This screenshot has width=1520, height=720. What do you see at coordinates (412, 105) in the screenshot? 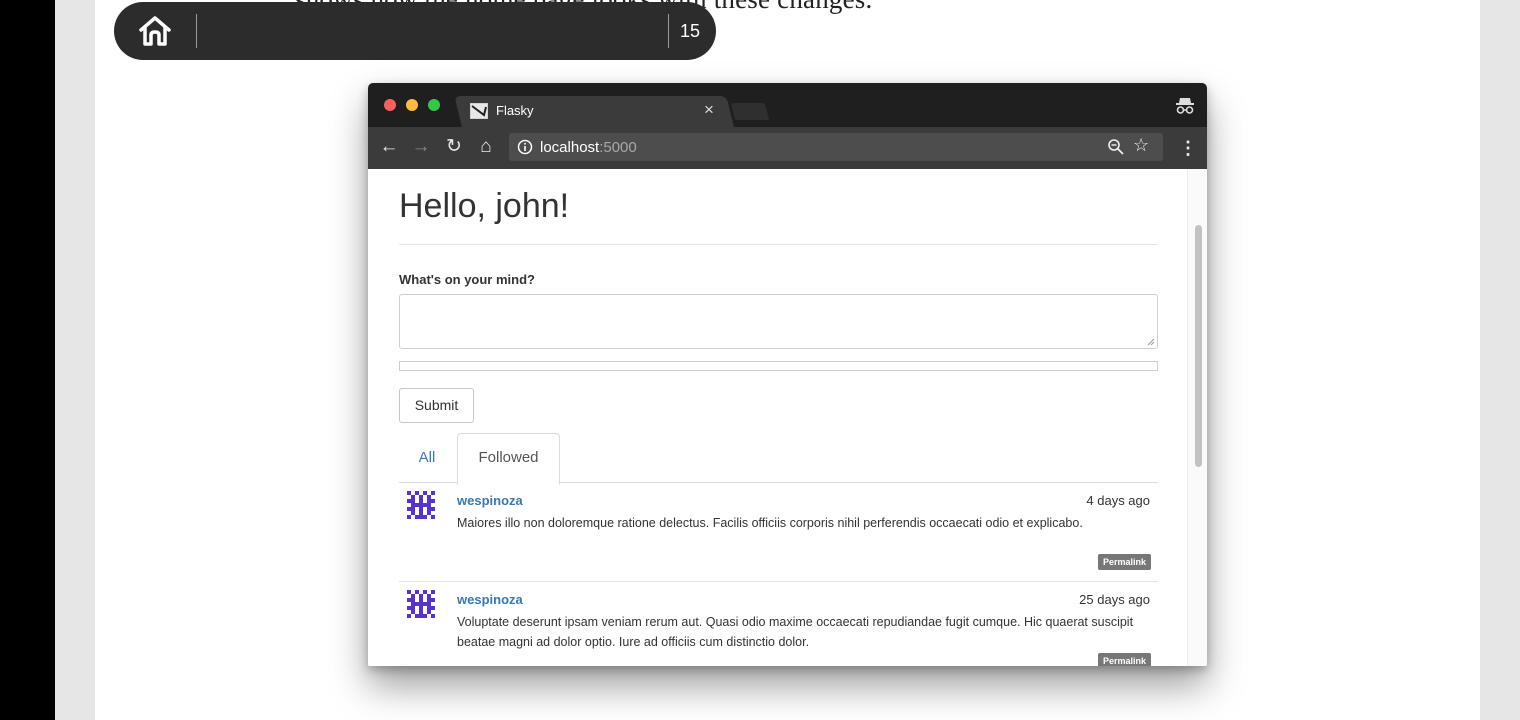
I see `minimize-window-button` at bounding box center [412, 105].